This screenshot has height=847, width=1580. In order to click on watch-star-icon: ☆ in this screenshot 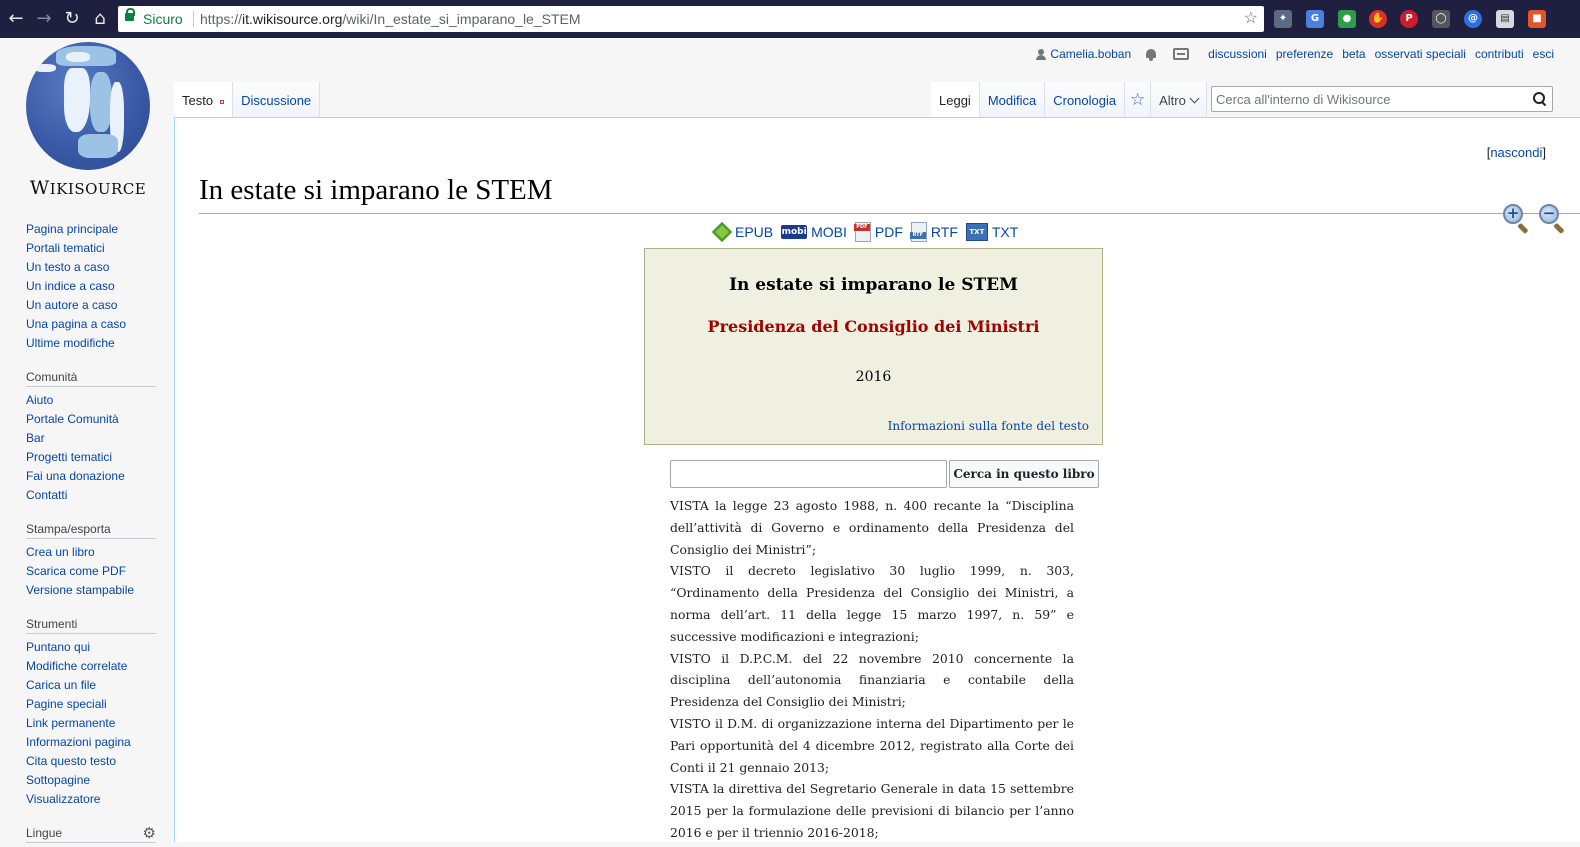, I will do `click(1138, 99)`.